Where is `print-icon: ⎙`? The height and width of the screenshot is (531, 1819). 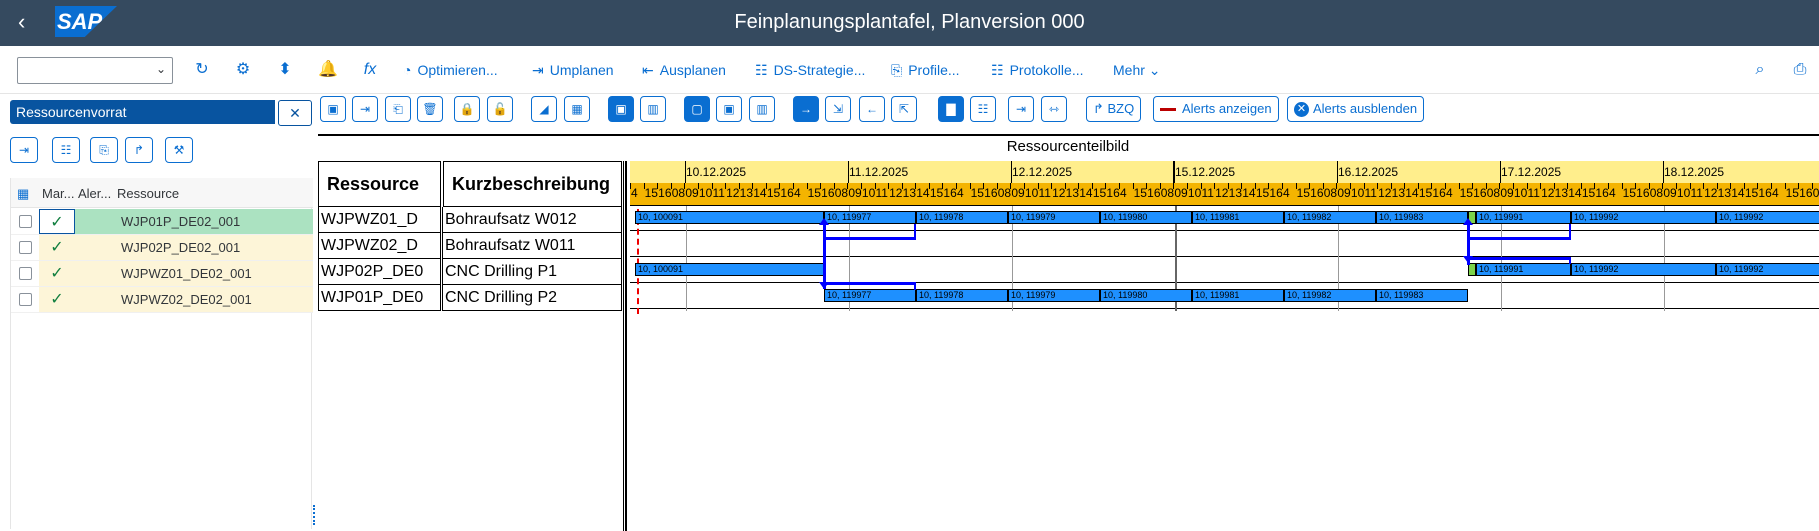
print-icon: ⎙ is located at coordinates (1800, 70).